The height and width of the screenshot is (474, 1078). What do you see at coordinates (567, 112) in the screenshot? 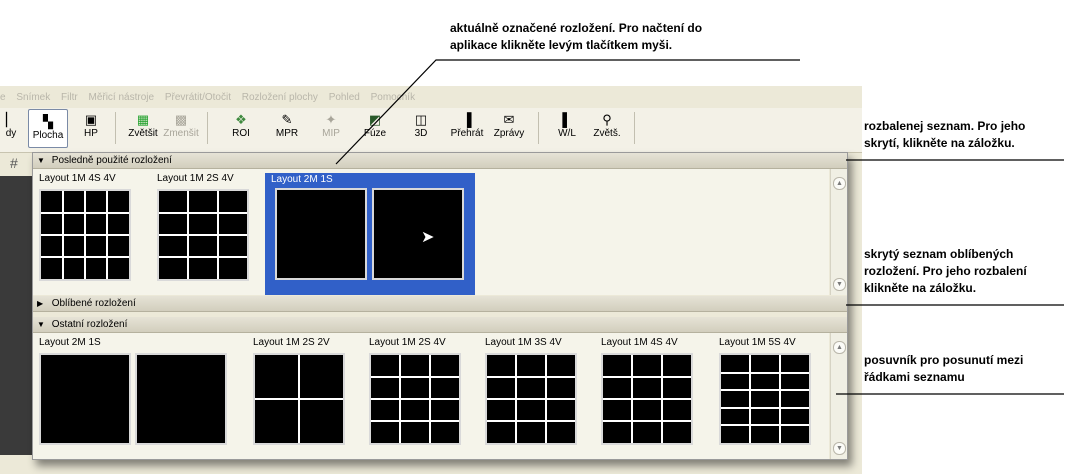
I see `callout-line-selected` at bounding box center [567, 112].